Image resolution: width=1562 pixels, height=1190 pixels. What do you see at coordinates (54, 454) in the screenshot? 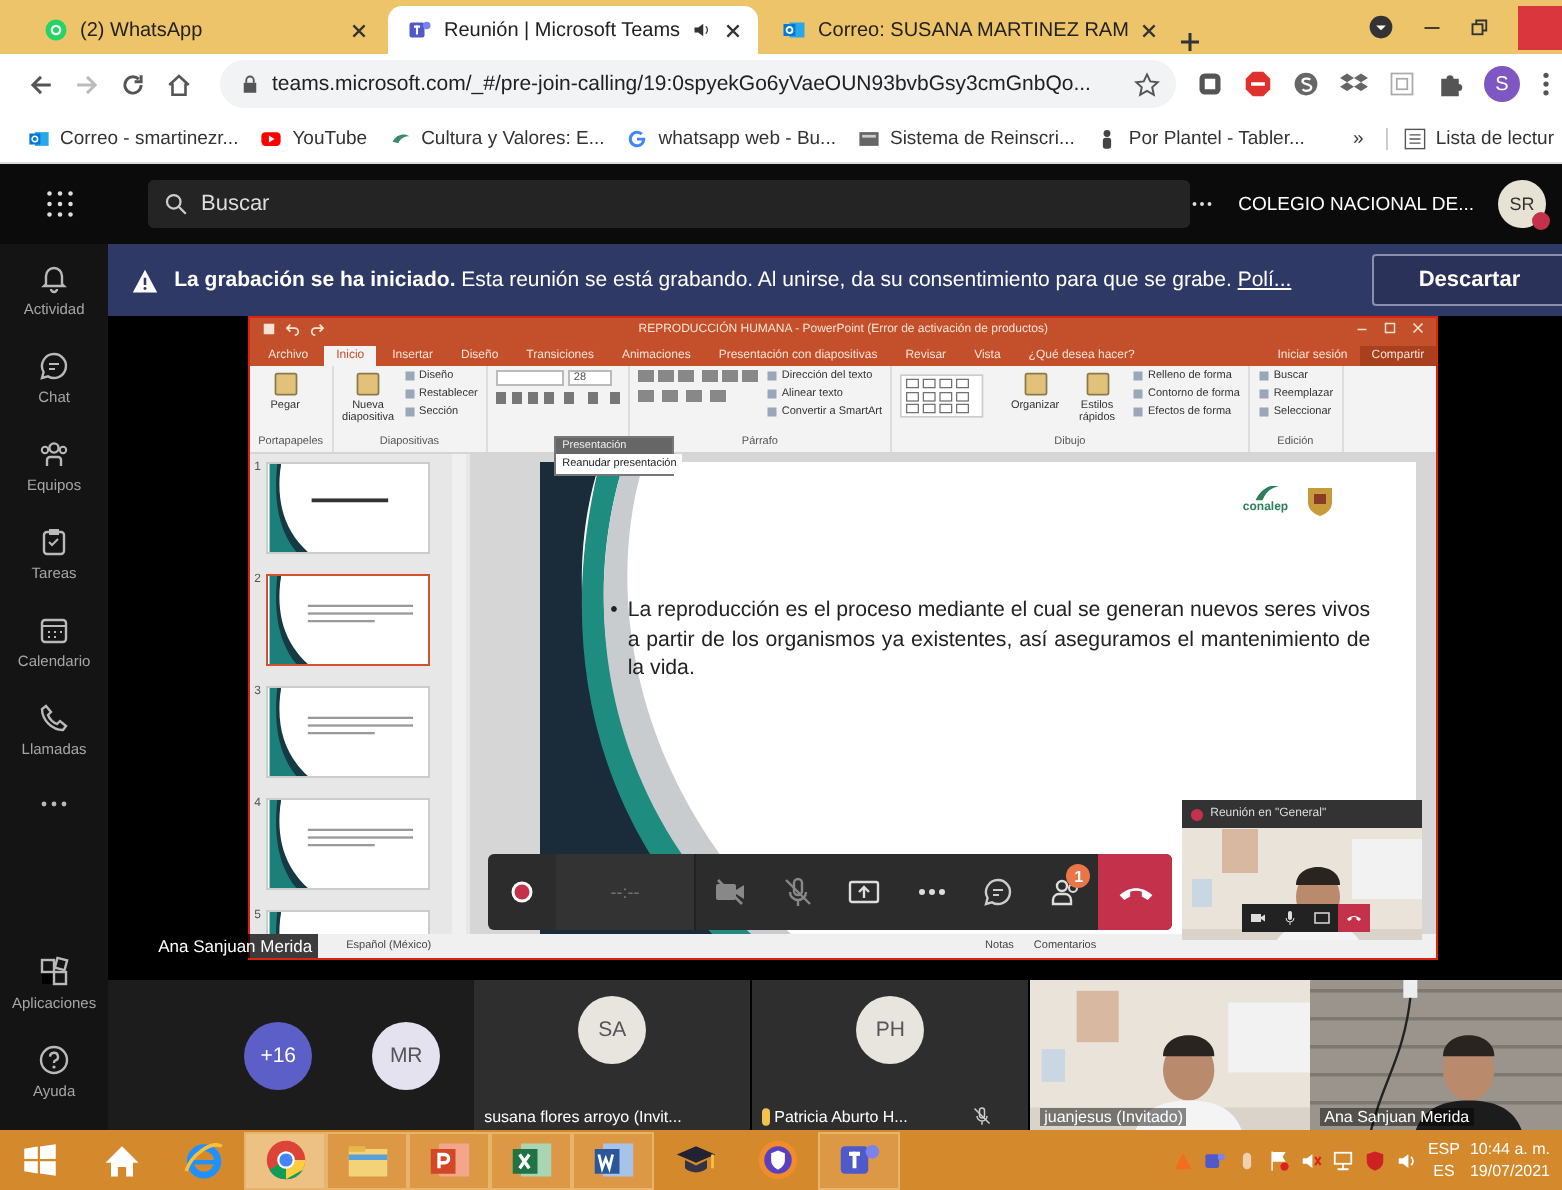
I see `people-icon` at bounding box center [54, 454].